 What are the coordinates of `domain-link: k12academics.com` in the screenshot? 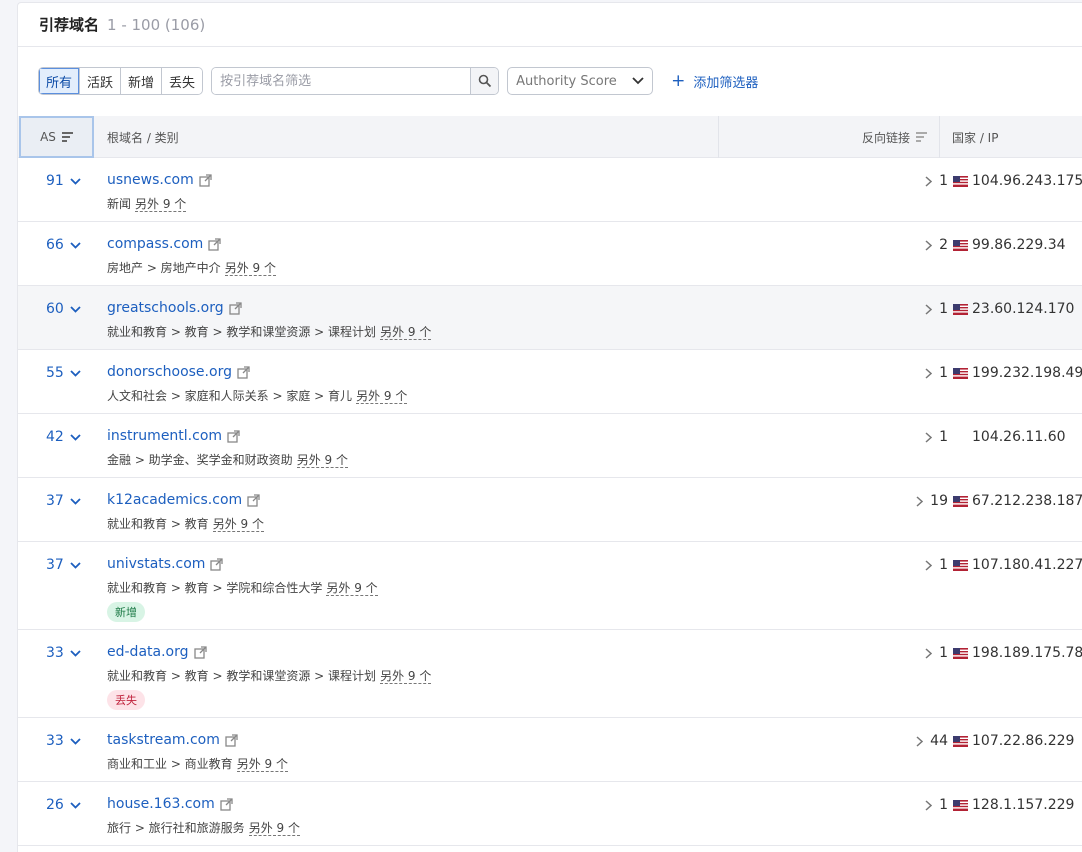 It's located at (183, 500).